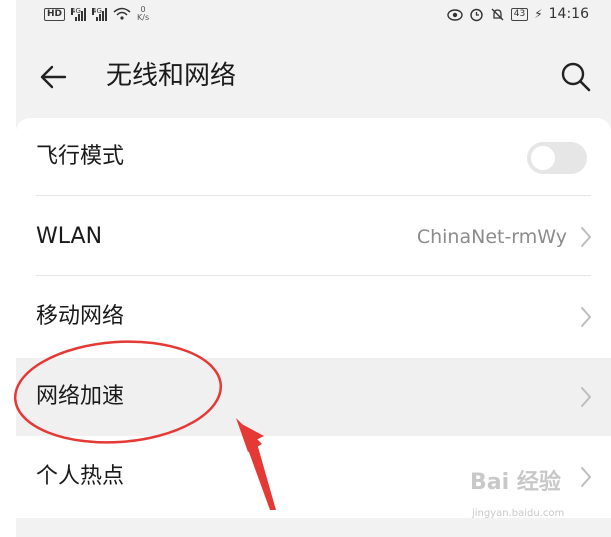 Image resolution: width=611 pixels, height=537 pixels. Describe the element at coordinates (53, 77) in the screenshot. I see `arrow-left-icon` at that location.